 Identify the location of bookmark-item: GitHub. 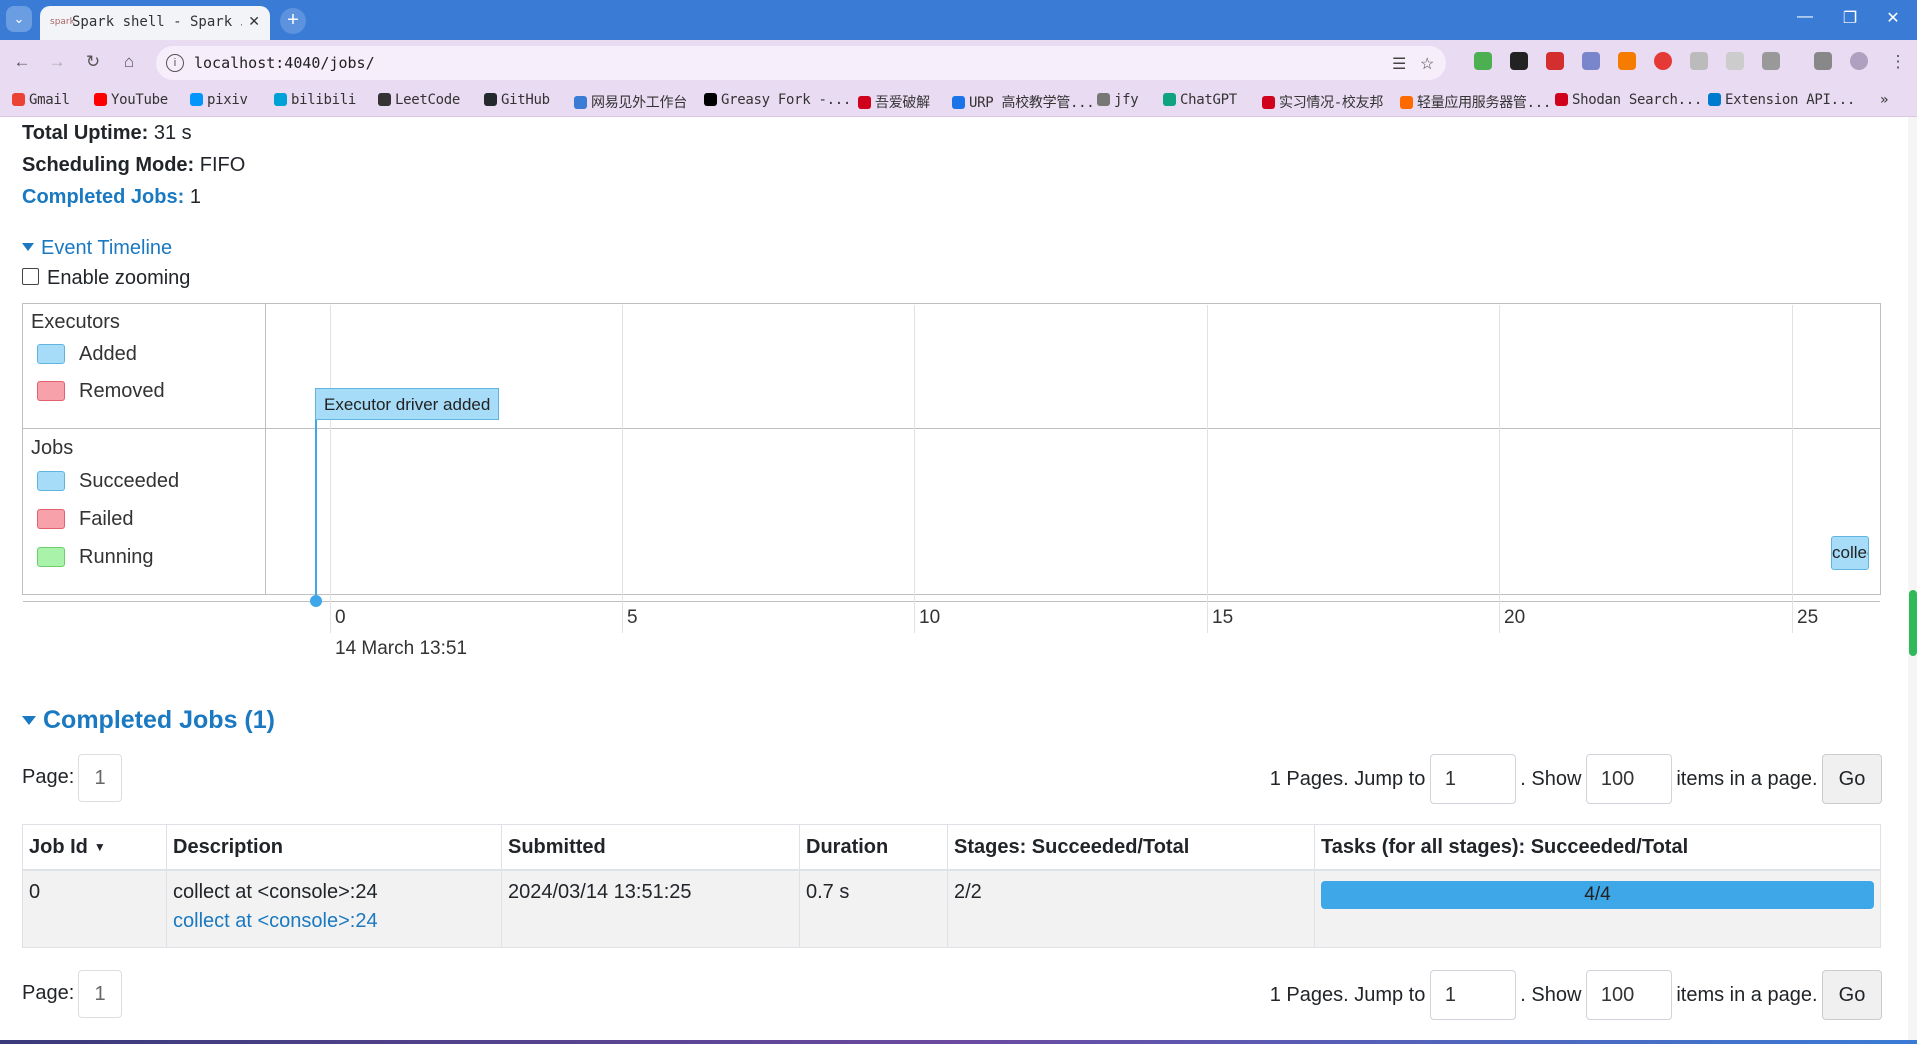
(517, 100).